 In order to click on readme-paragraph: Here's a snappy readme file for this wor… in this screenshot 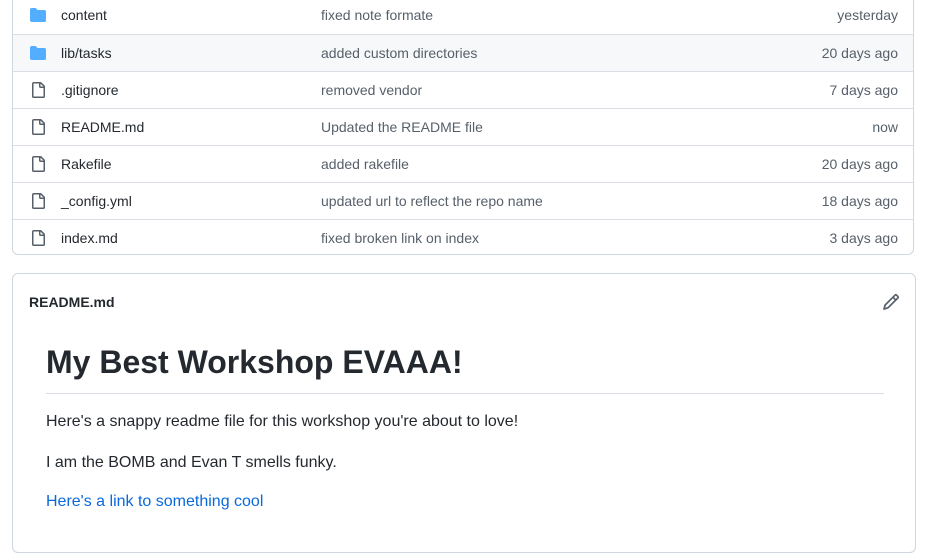, I will do `click(282, 421)`.